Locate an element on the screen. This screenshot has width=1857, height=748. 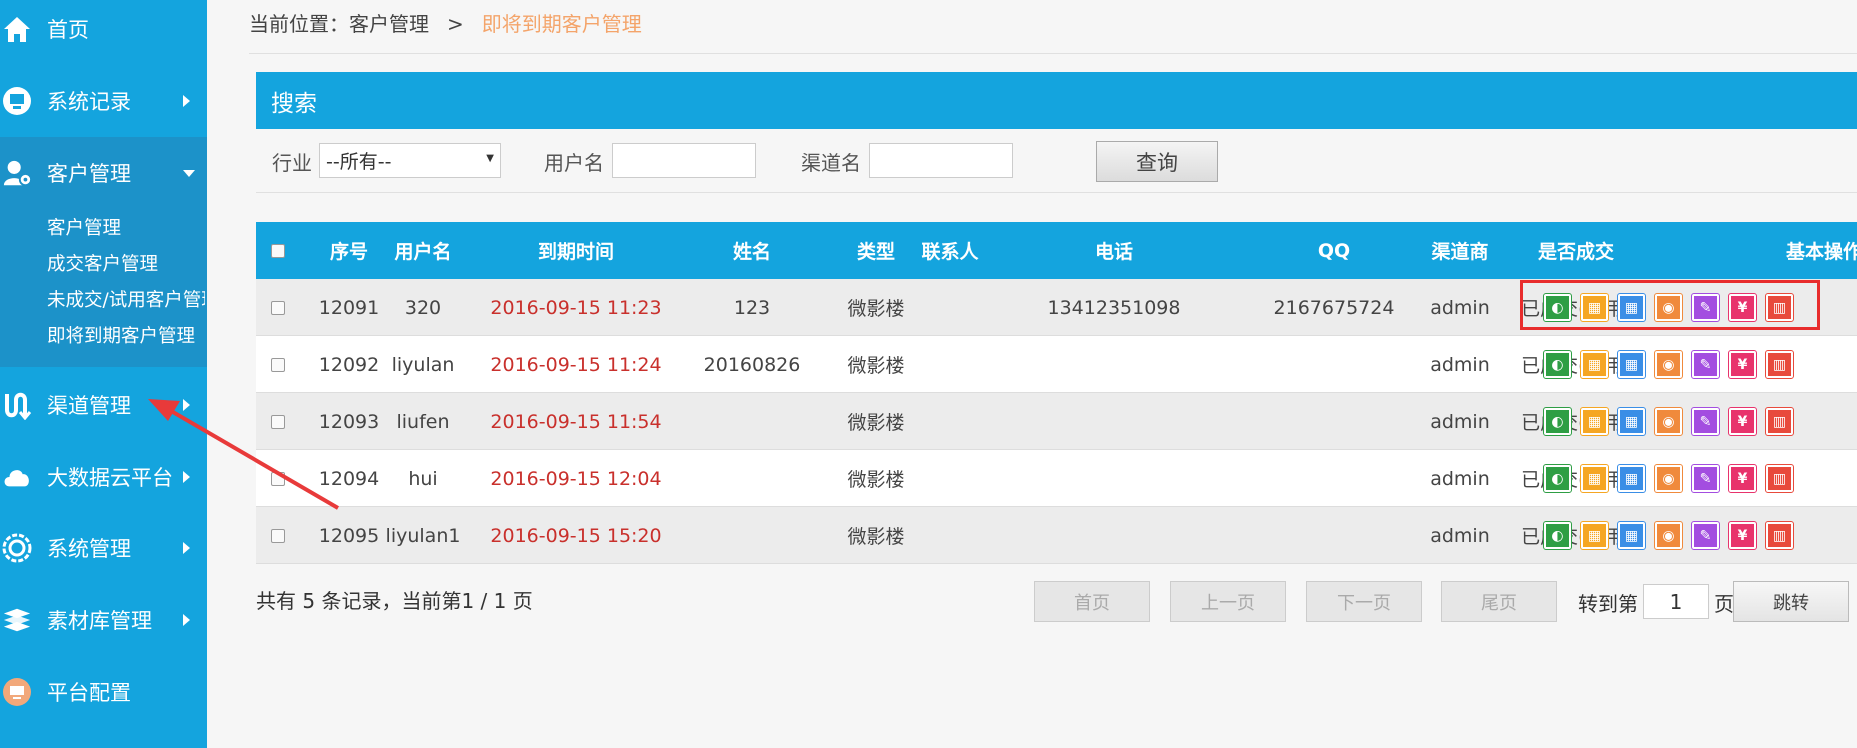
prev-page-button: 上一页 is located at coordinates (1228, 601).